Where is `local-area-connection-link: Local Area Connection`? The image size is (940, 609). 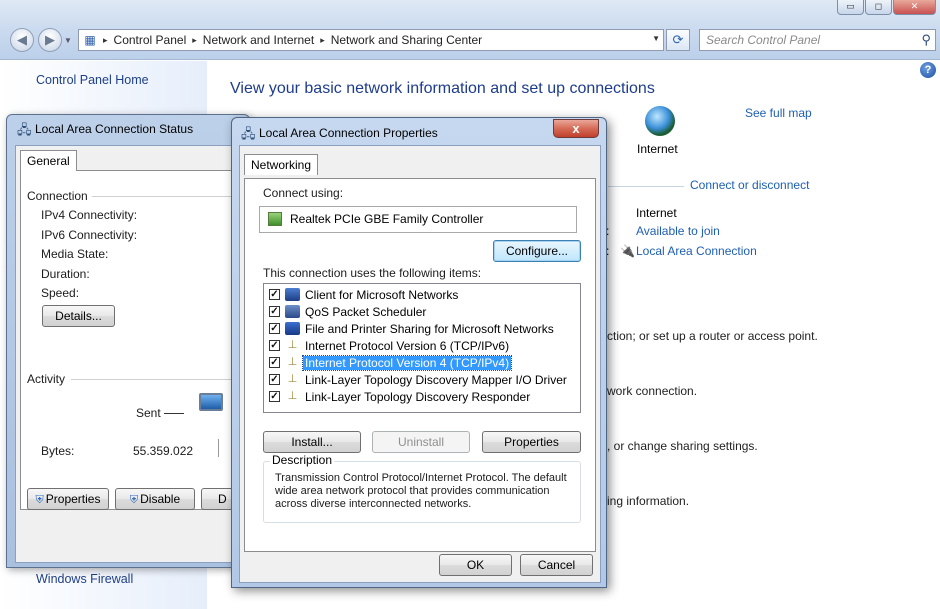 local-area-connection-link: Local Area Connection is located at coordinates (696, 251).